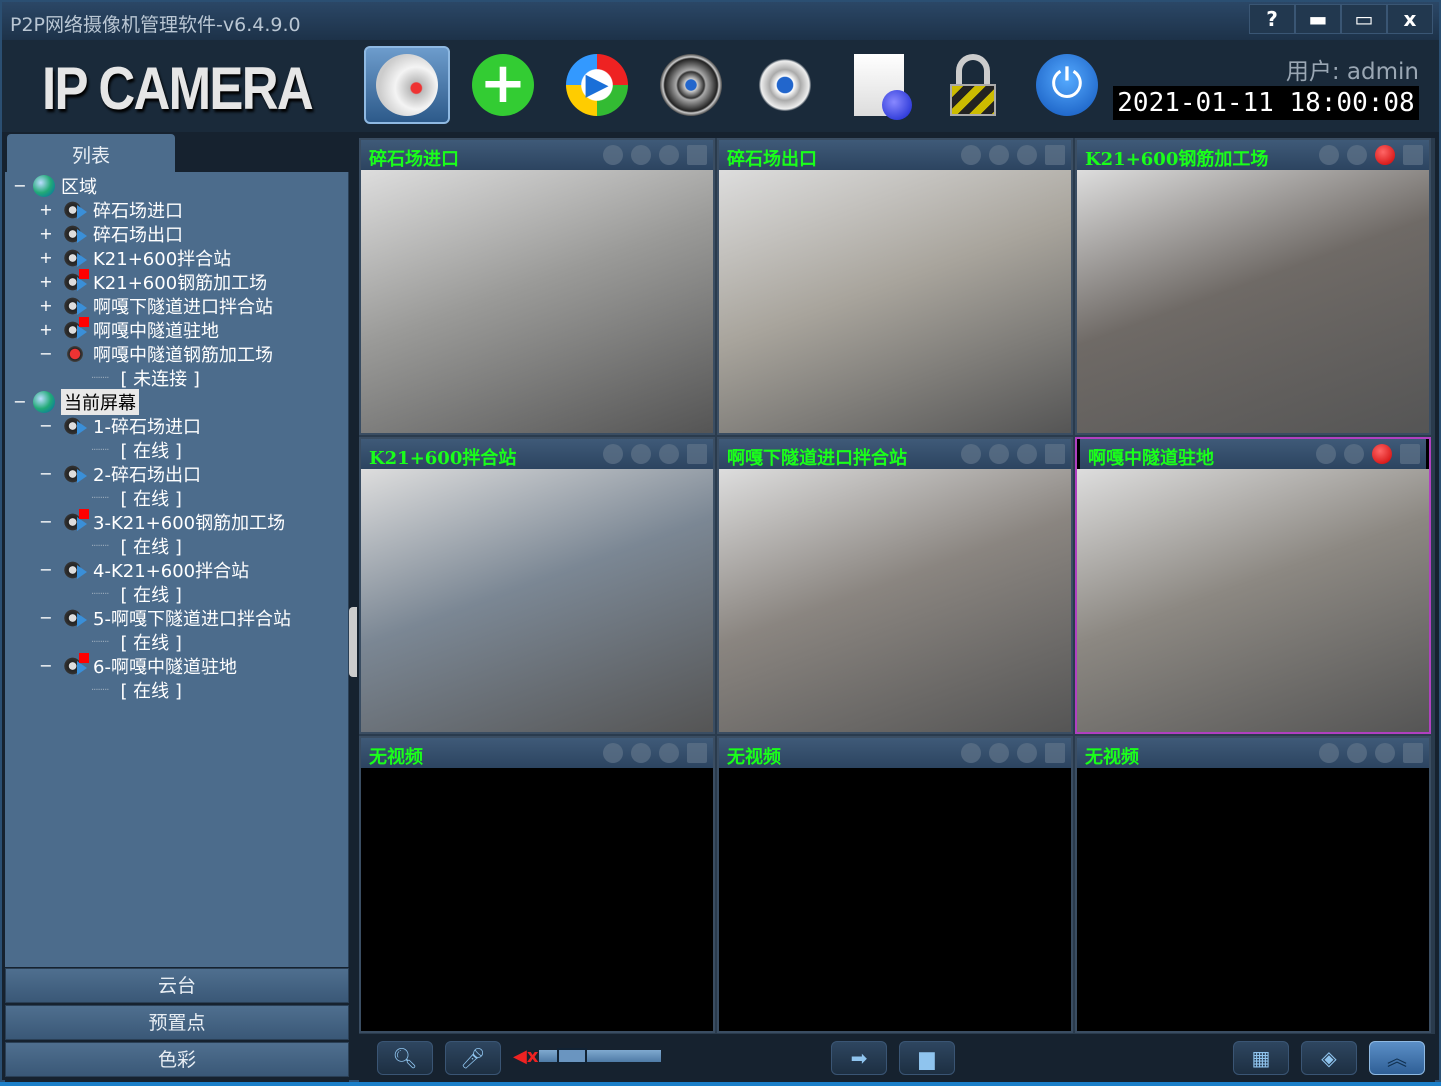 Image resolution: width=1441 pixels, height=1086 pixels. What do you see at coordinates (1272, 19) in the screenshot?
I see `help-button: ?` at bounding box center [1272, 19].